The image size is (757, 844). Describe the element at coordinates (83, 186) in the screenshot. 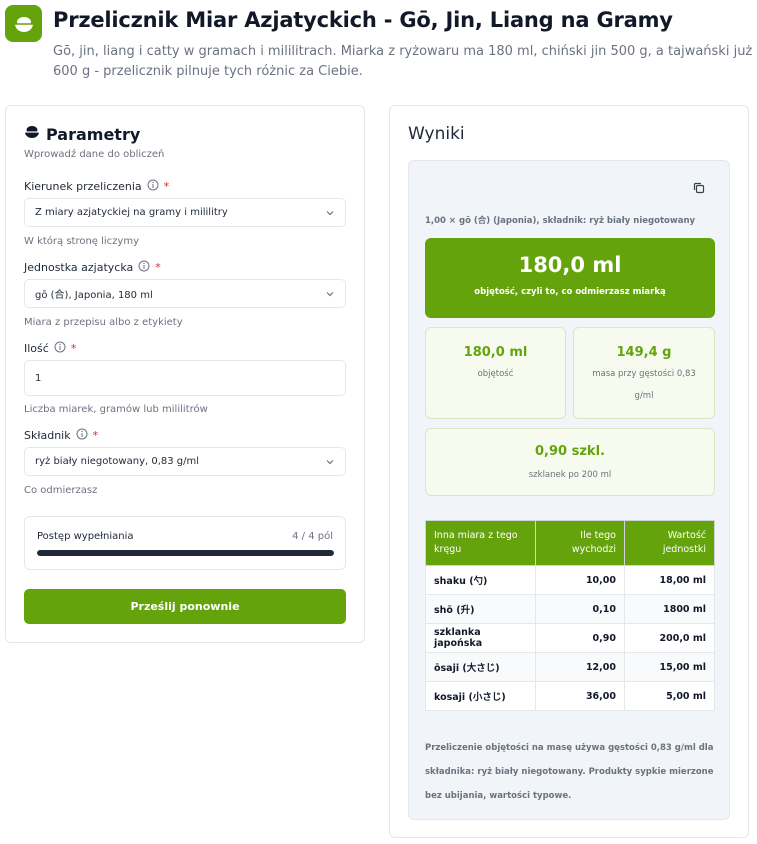

I see `direction-label-text: Kierunek przeliczenia` at that location.